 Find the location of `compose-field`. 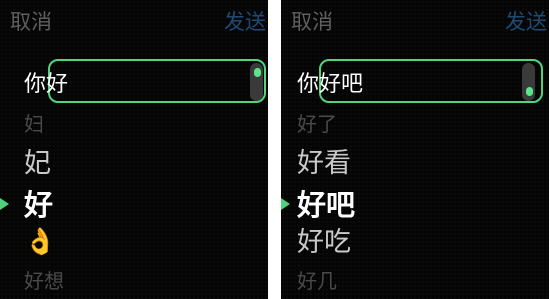

compose-field is located at coordinates (157, 81).